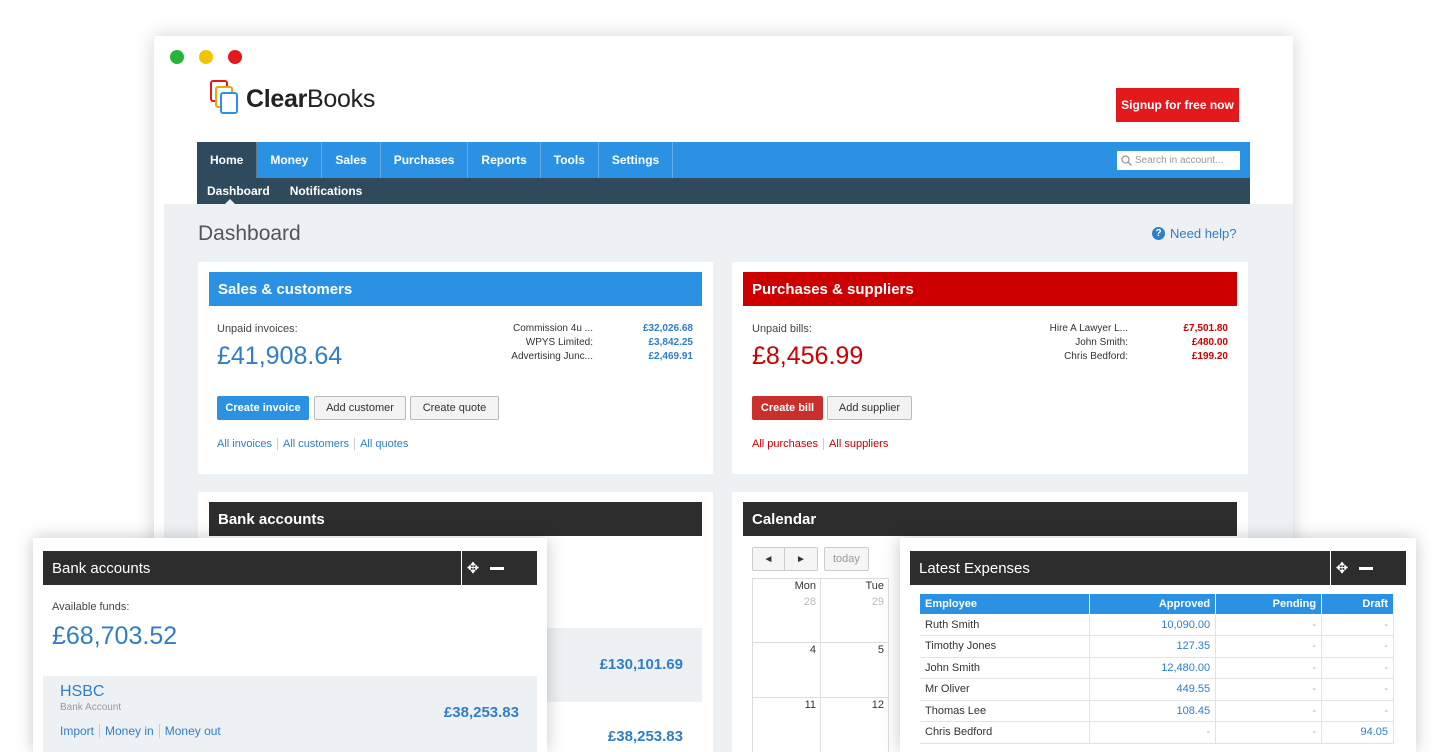  Describe the element at coordinates (1354, 568) in the screenshot. I see `expenses-widget-controls: ✥` at that location.